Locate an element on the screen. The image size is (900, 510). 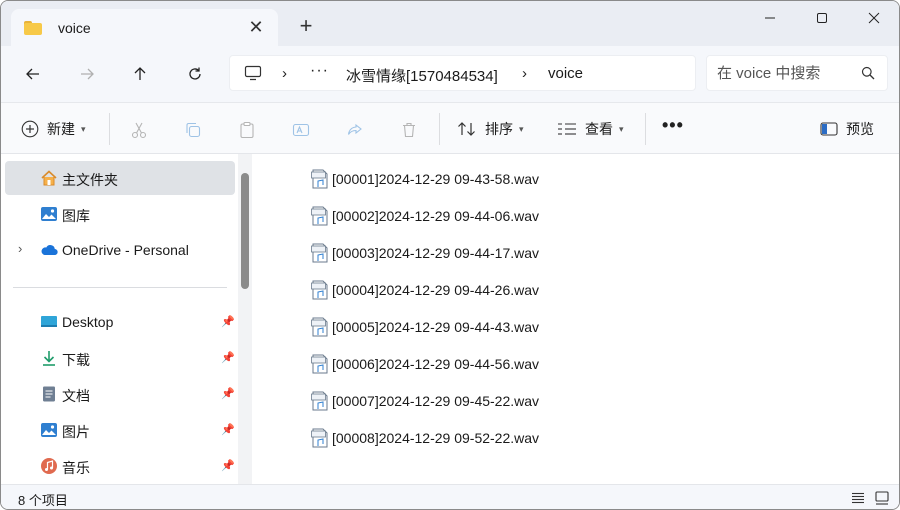
command-bar: 新建 ▾ 排序 ▾ 查看 ▾ ••• 预览 is located at coordinates (450, 128).